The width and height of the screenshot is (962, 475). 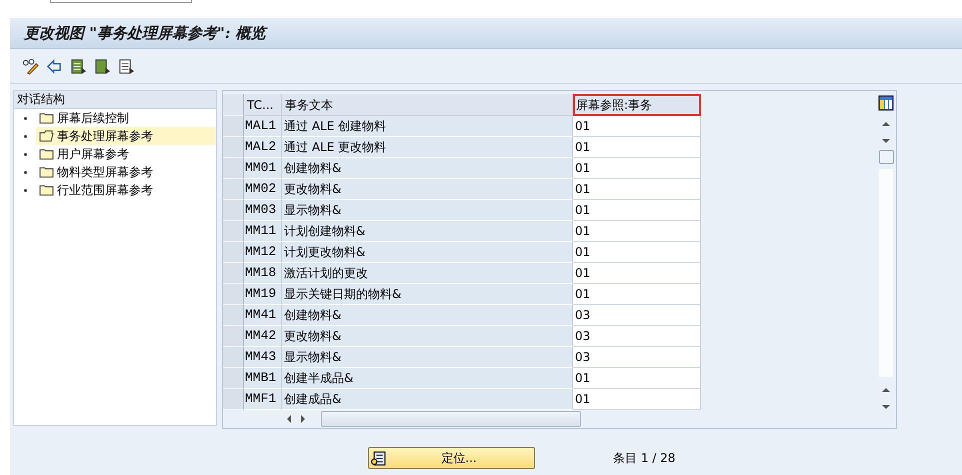 I want to click on table-cell: MM03, so click(x=263, y=210).